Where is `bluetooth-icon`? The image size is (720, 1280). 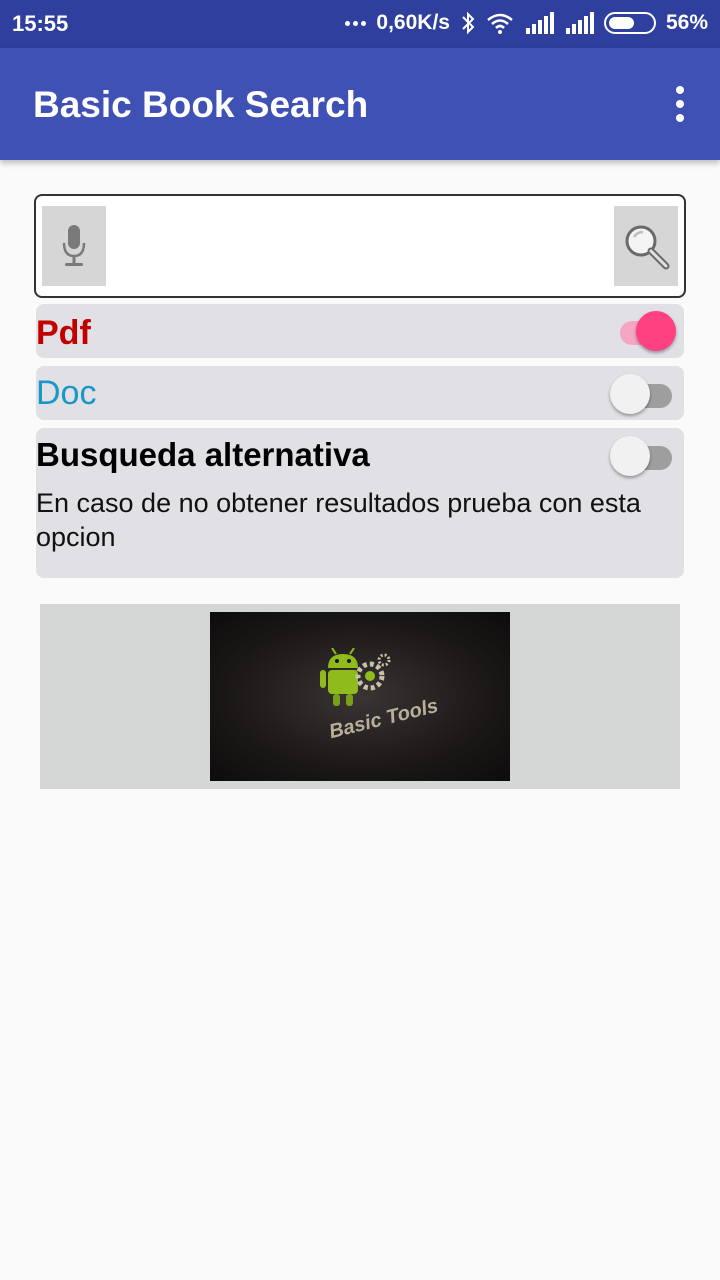
bluetooth-icon is located at coordinates (468, 23).